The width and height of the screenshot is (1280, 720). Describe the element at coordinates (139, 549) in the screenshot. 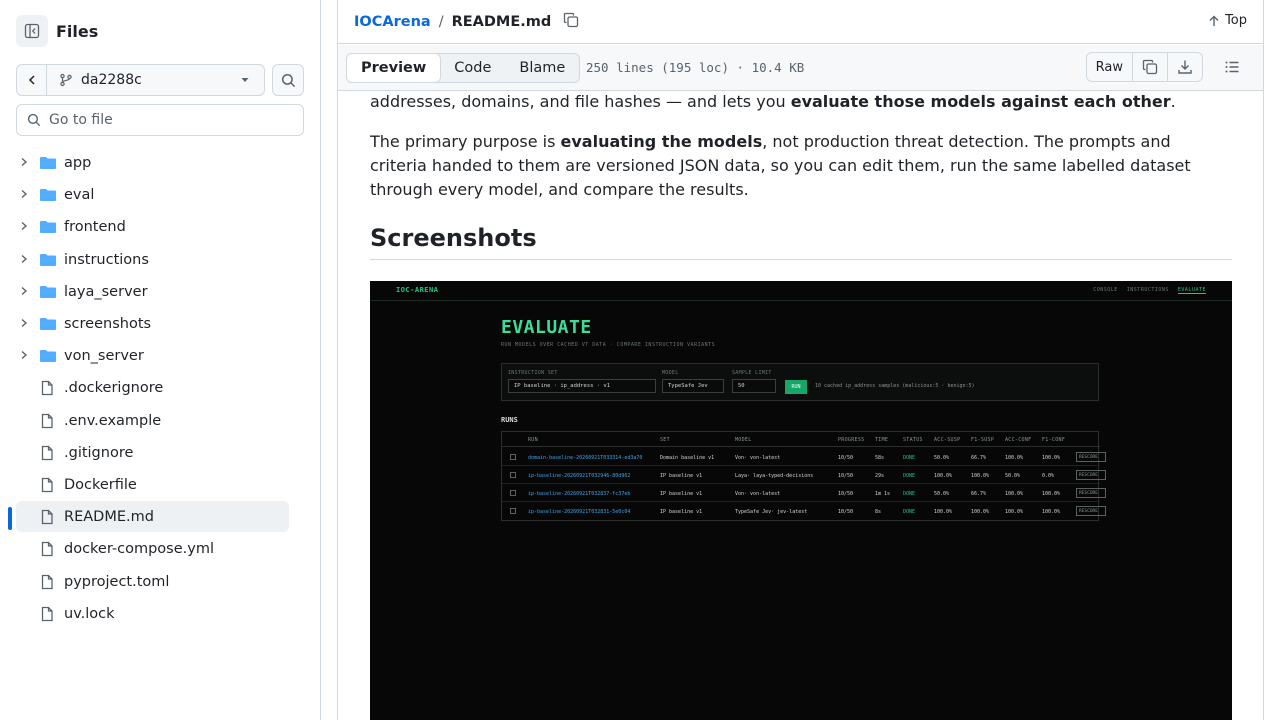

I see `tree-item-label: docker-compose.yml` at that location.